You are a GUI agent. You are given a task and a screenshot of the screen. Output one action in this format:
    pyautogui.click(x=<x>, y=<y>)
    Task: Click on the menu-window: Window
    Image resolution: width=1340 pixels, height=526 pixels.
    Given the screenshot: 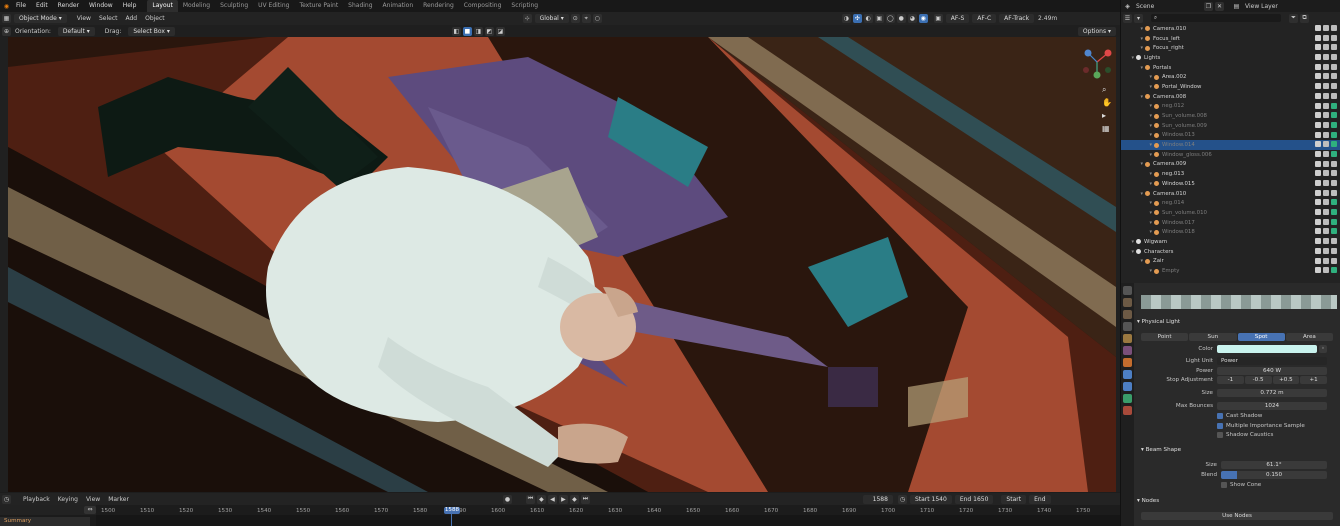 What is the action you would take?
    pyautogui.click(x=101, y=6)
    